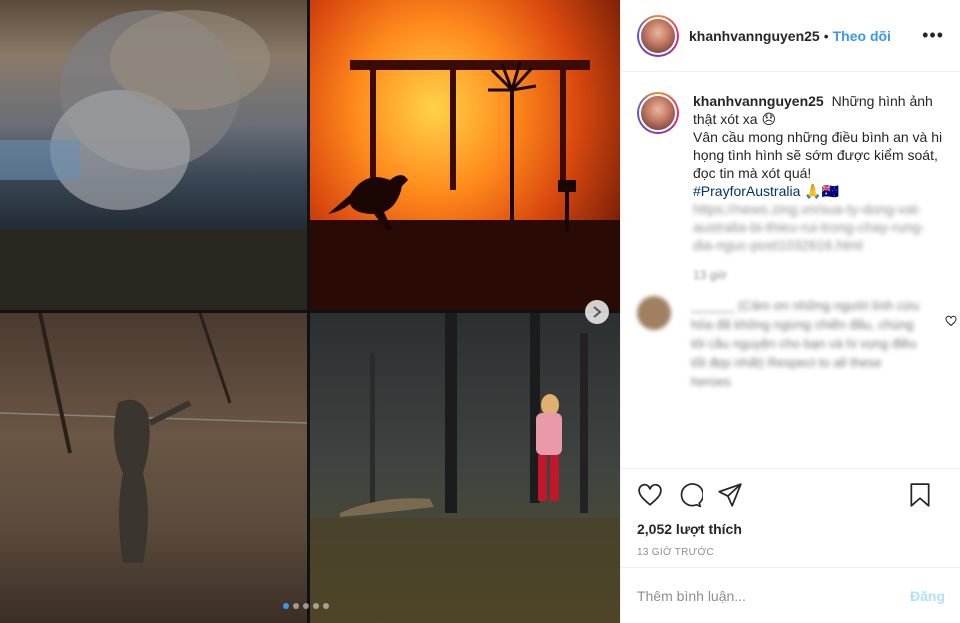 The image size is (960, 623). I want to click on paper-plane-icon, so click(730, 495).